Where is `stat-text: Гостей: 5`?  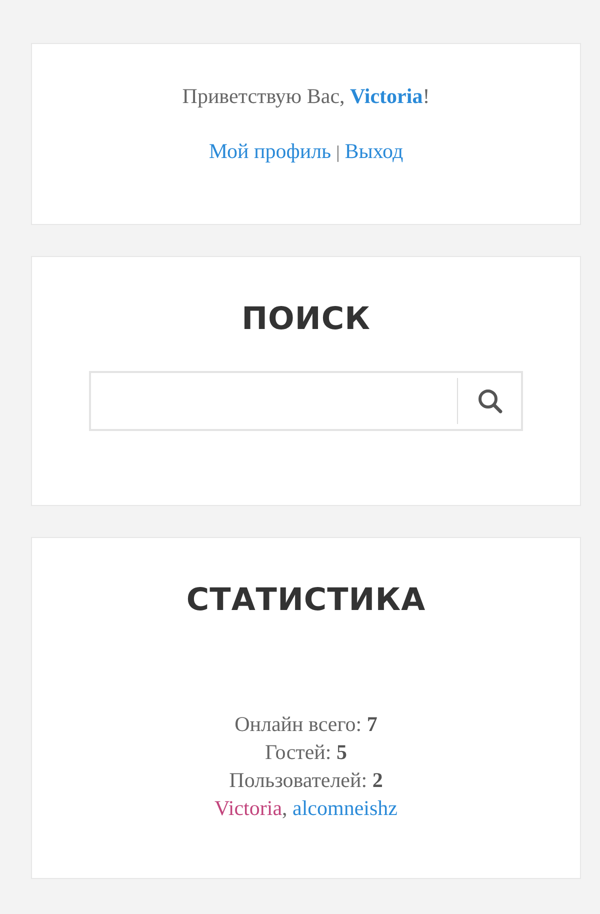
stat-text: Гостей: 5 is located at coordinates (306, 752).